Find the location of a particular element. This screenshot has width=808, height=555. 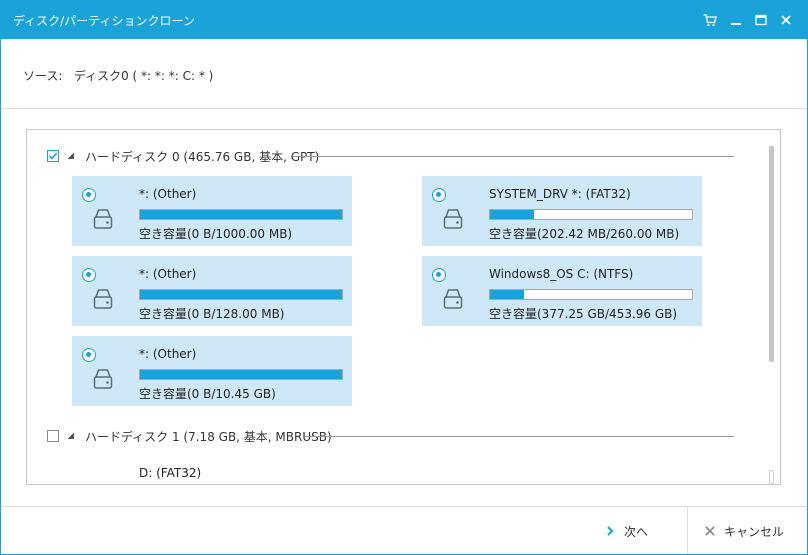

partition-card: *: (Other) 空き容量(0 B/1000.00 MB) is located at coordinates (212, 211).